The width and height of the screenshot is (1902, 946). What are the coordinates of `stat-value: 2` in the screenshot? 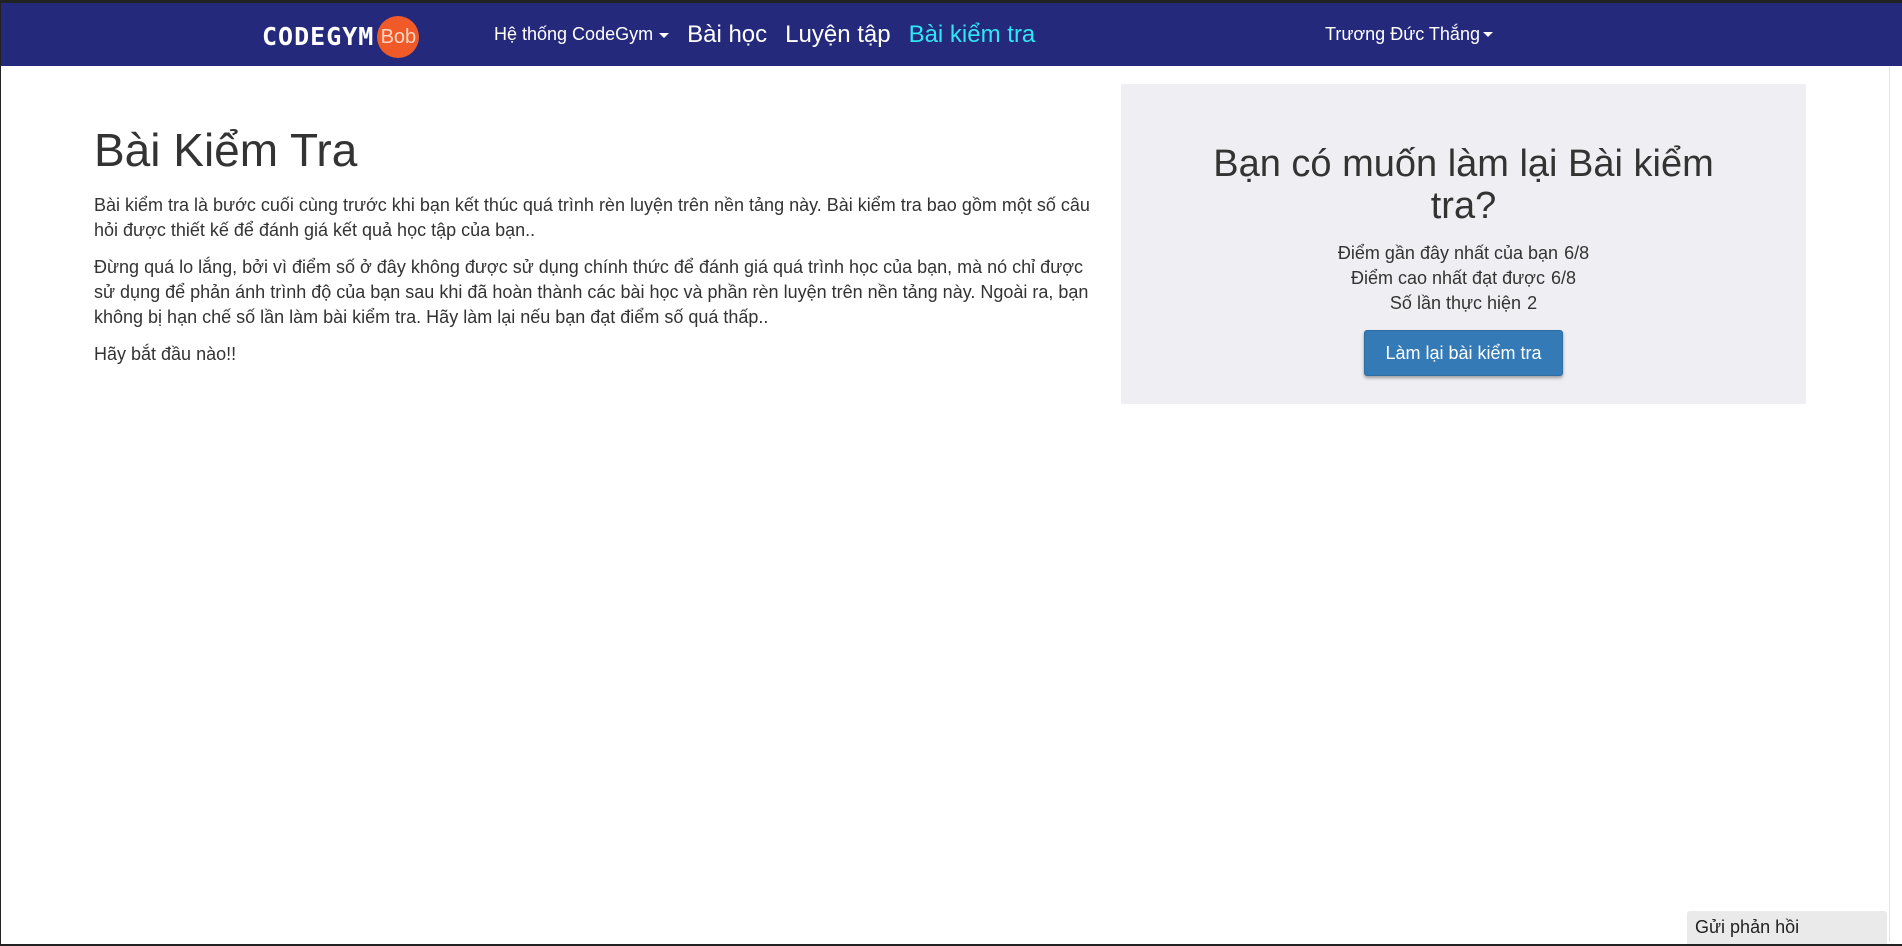 It's located at (1532, 303).